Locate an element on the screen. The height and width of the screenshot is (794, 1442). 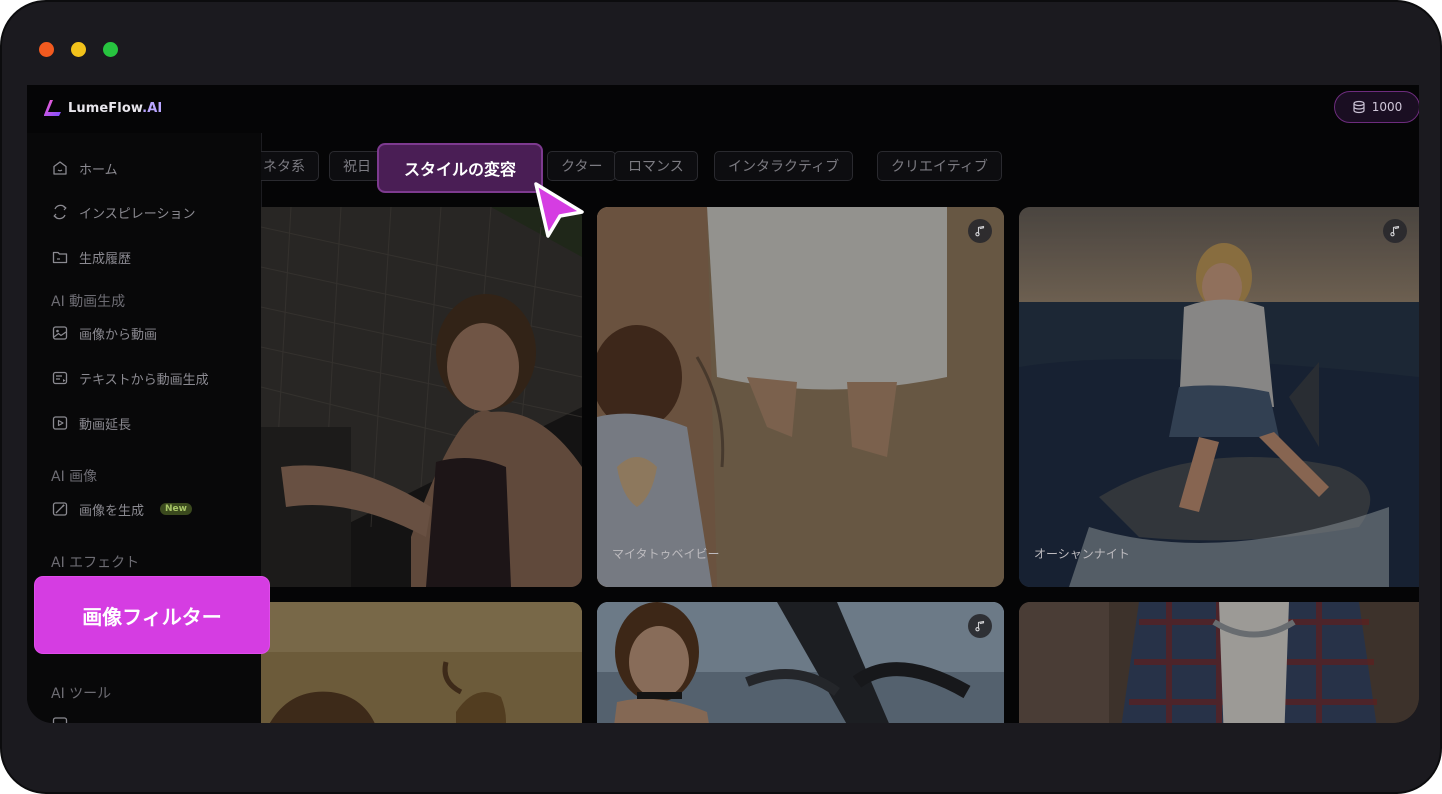
logo: LumeFlow.AI is located at coordinates (101, 108).